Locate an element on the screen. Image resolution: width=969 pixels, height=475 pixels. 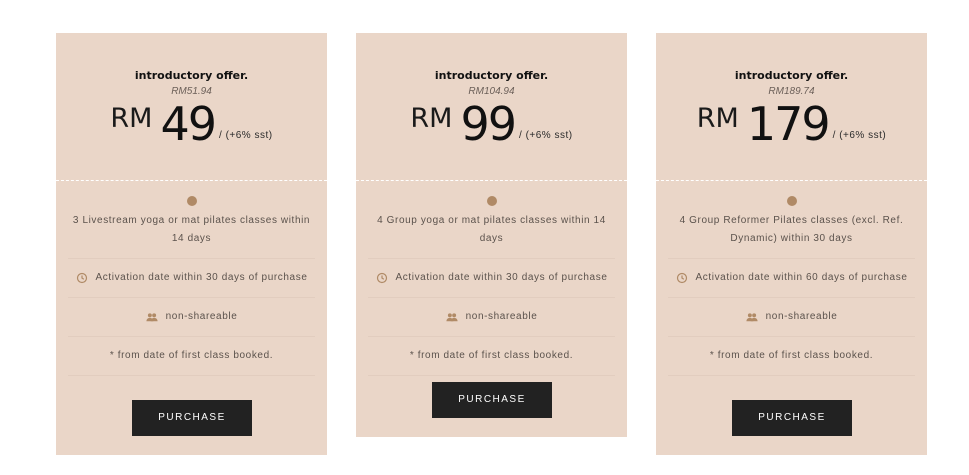
original-price: RM51.94 is located at coordinates (191, 91).